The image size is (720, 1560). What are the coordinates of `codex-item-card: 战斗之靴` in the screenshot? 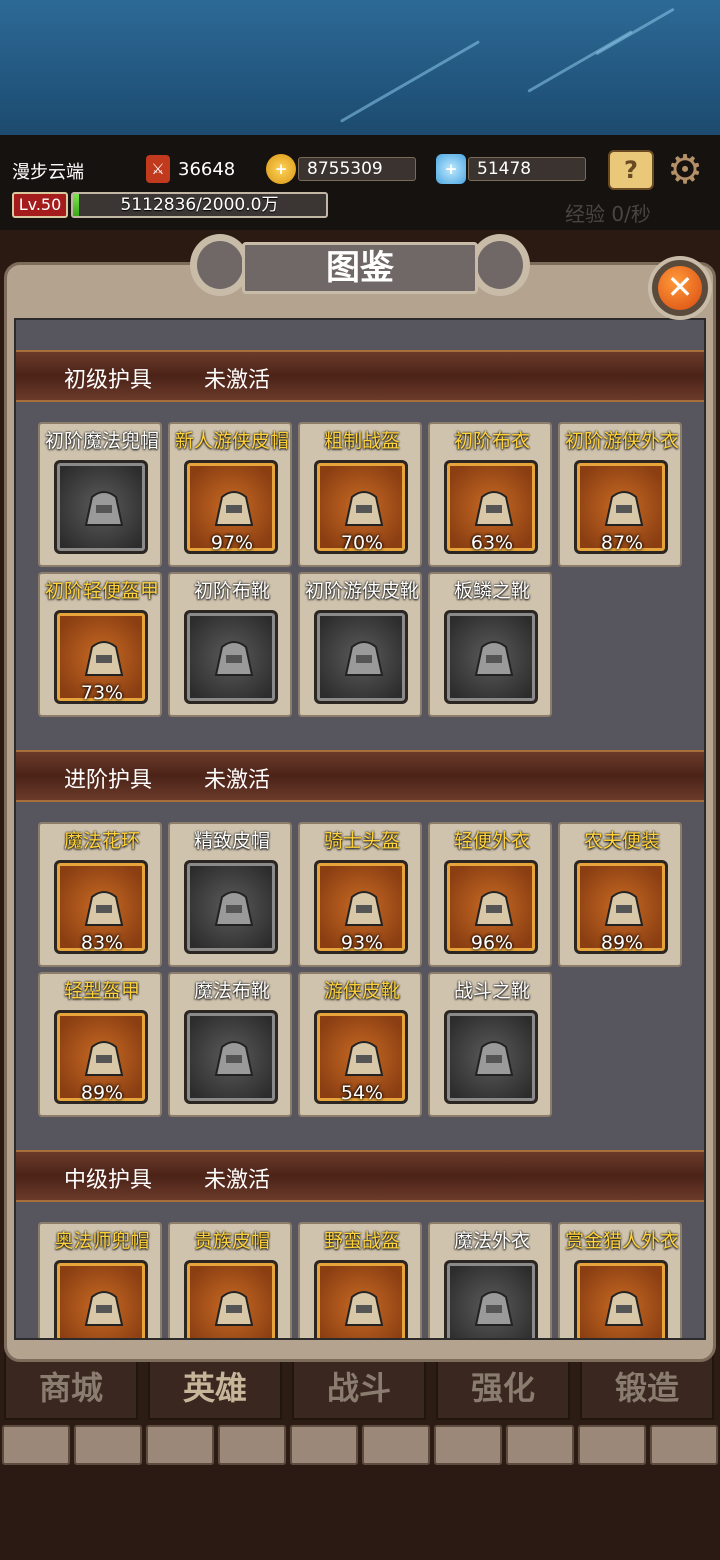 It's located at (490, 1044).